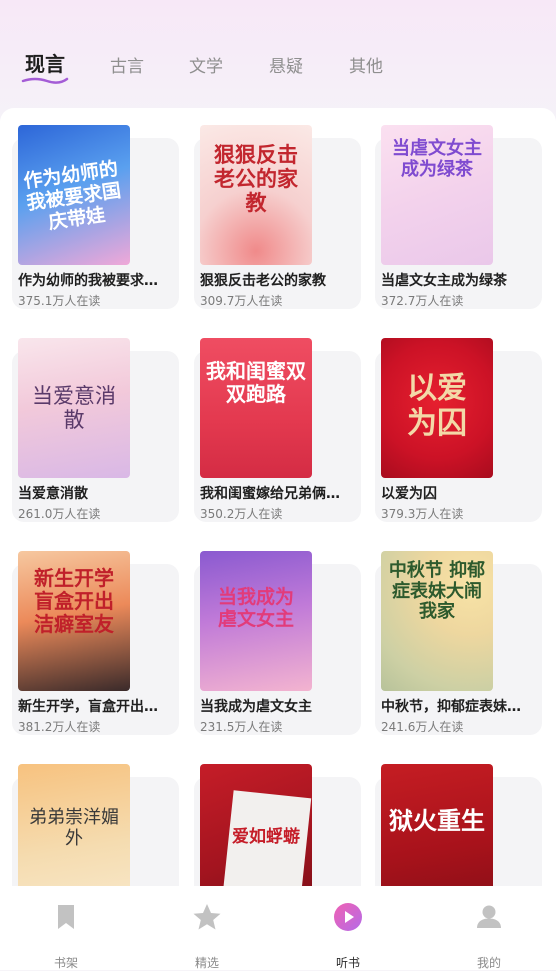  What do you see at coordinates (207, 917) in the screenshot?
I see `star-icon` at bounding box center [207, 917].